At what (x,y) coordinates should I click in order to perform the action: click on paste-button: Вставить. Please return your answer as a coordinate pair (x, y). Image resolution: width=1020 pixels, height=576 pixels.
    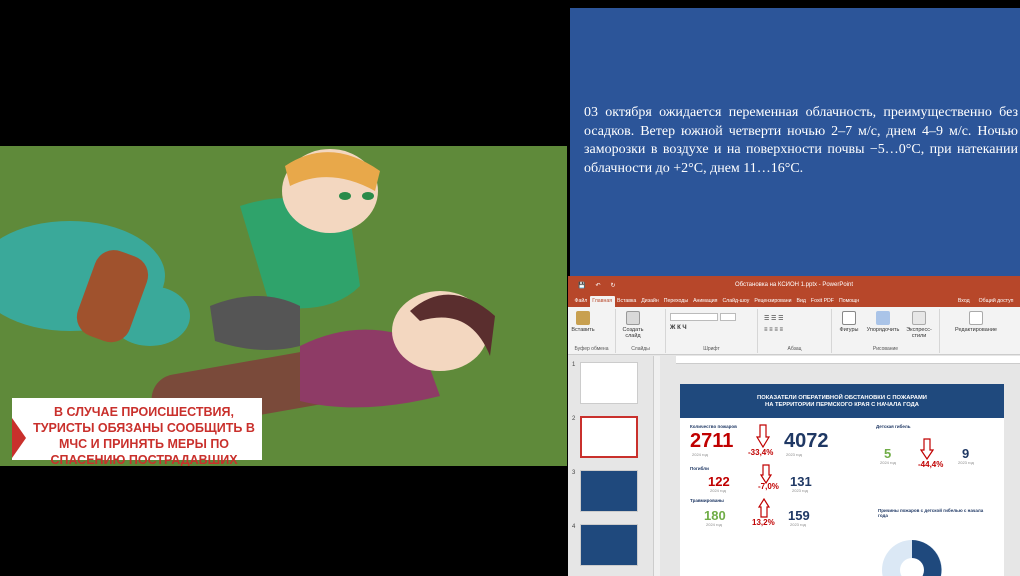
    Looking at the image, I should click on (583, 322).